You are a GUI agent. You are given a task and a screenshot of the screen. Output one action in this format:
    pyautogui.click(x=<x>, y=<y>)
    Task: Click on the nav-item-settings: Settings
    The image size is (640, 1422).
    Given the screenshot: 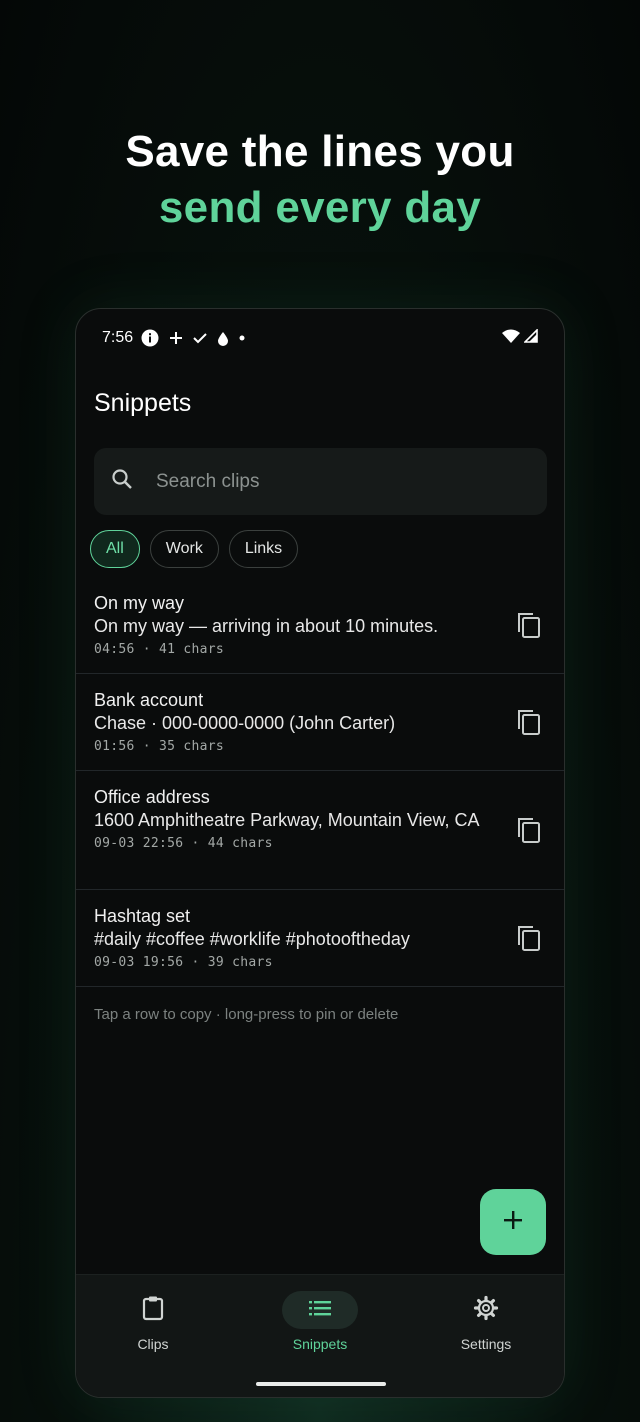 What is the action you would take?
    pyautogui.click(x=486, y=1321)
    